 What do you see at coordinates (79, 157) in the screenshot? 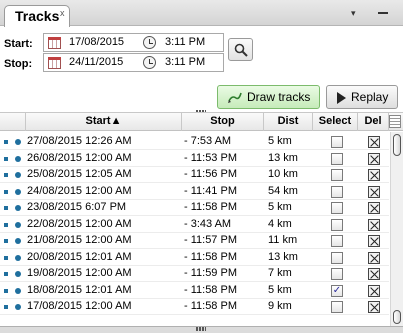
I see `cell-start: 26/08/2015 12:00 AM` at bounding box center [79, 157].